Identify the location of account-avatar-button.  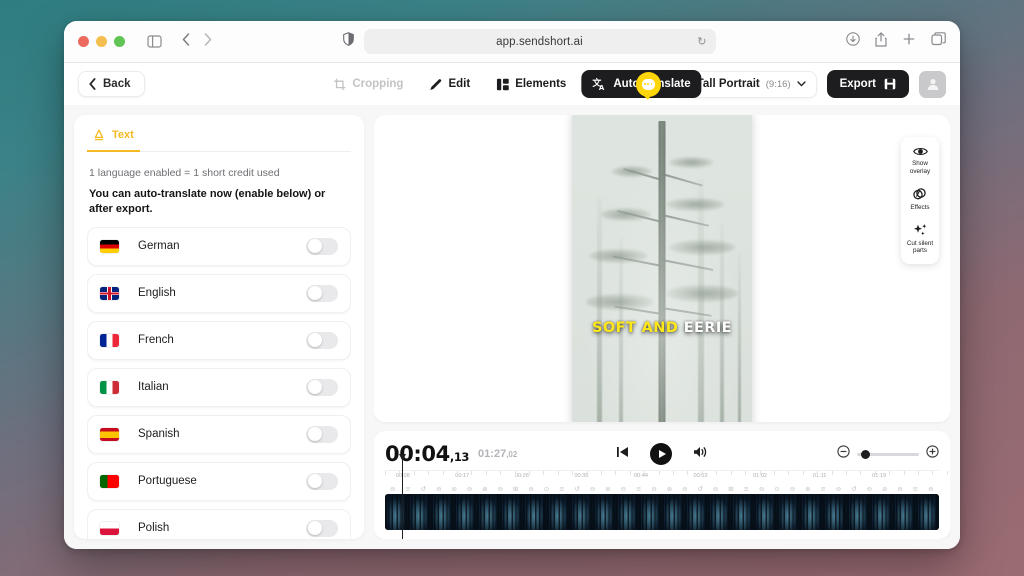
(932, 84).